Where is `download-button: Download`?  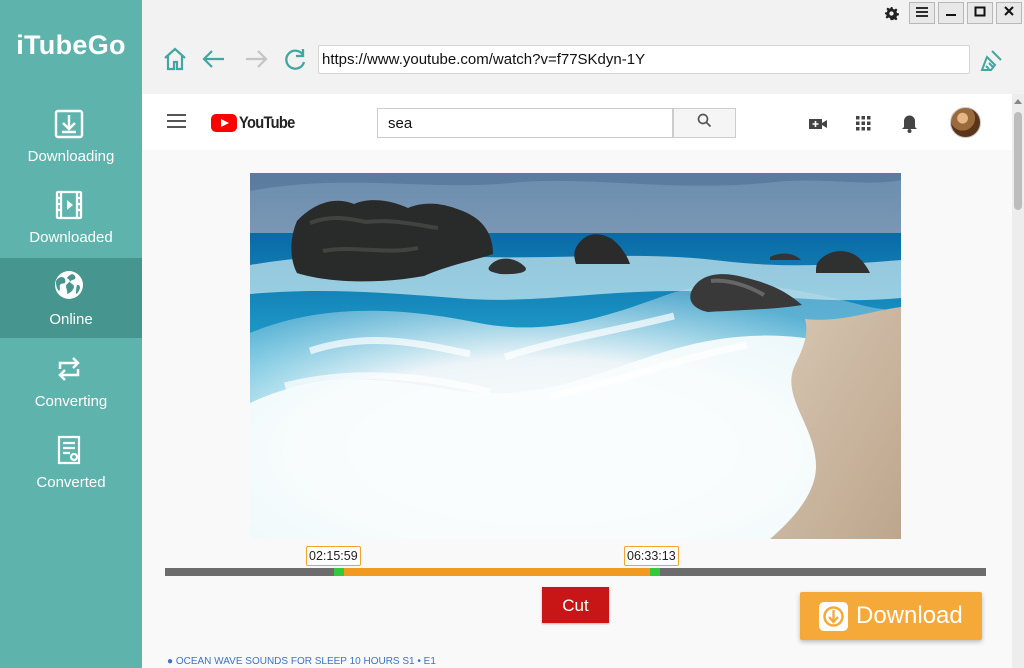
download-button: Download is located at coordinates (891, 616).